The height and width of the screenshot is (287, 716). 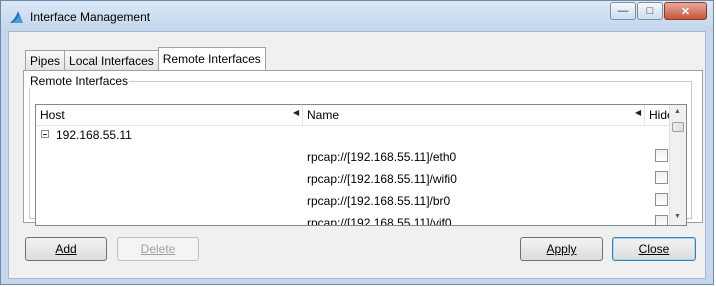 I want to click on tab-bar: Pipes Local Interfaces Remote Interfaces, so click(x=145, y=58).